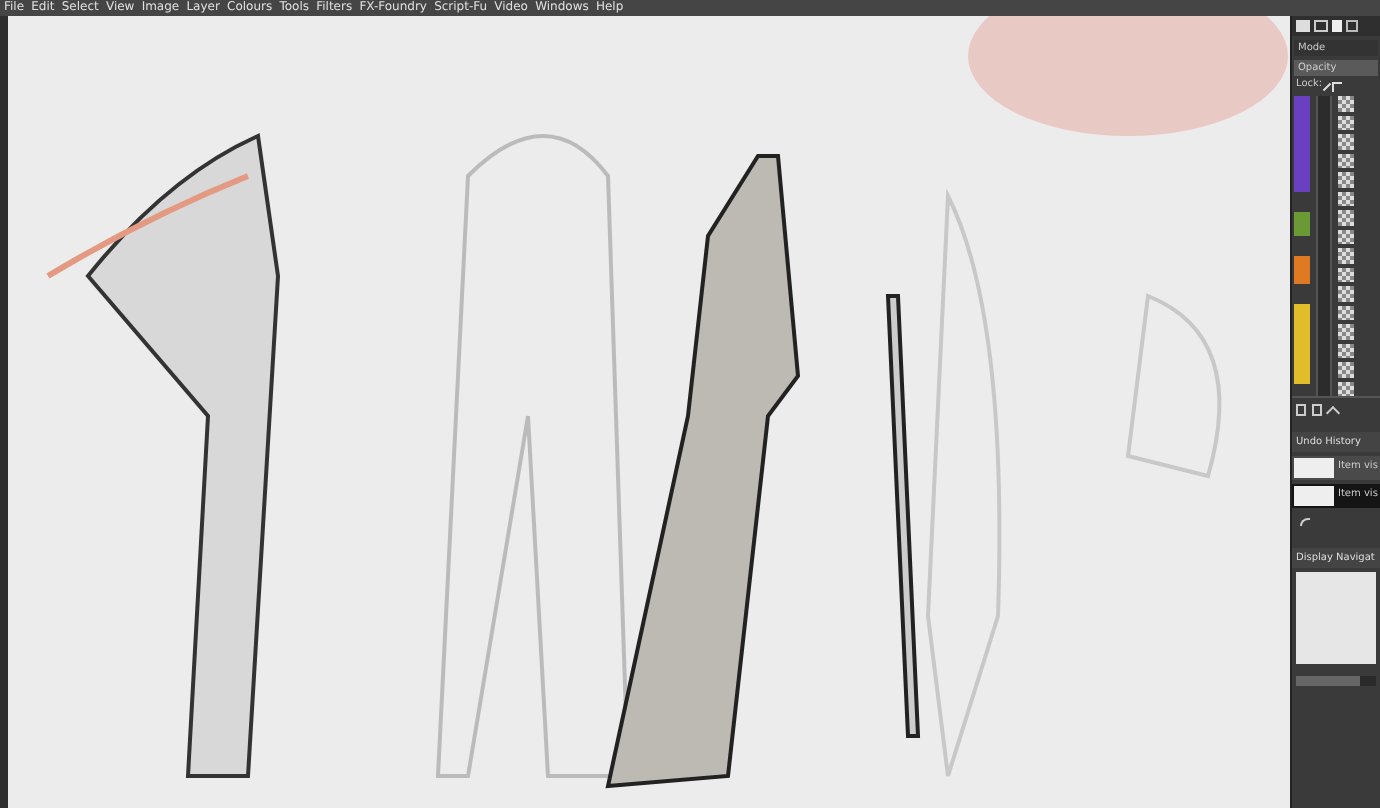 The image size is (1380, 808). Describe the element at coordinates (1336, 618) in the screenshot. I see `navigator-preview` at that location.